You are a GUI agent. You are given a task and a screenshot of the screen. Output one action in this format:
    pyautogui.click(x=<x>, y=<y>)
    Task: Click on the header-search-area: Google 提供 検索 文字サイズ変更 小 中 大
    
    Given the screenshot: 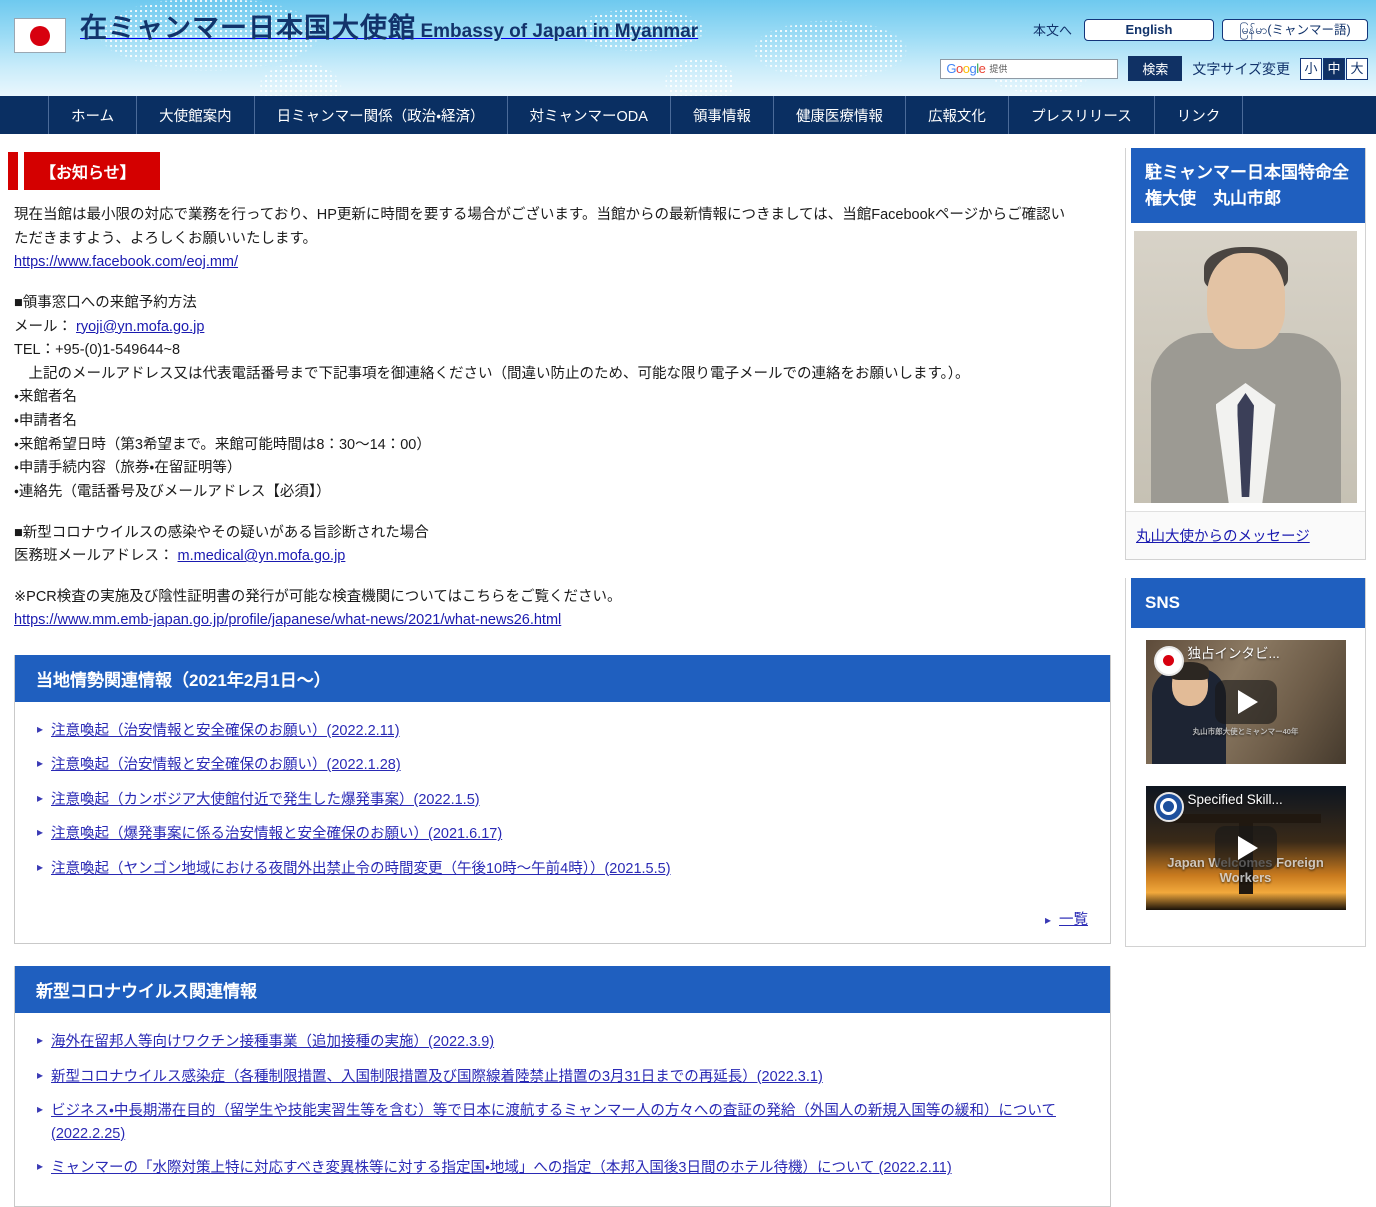 What is the action you would take?
    pyautogui.click(x=1154, y=68)
    